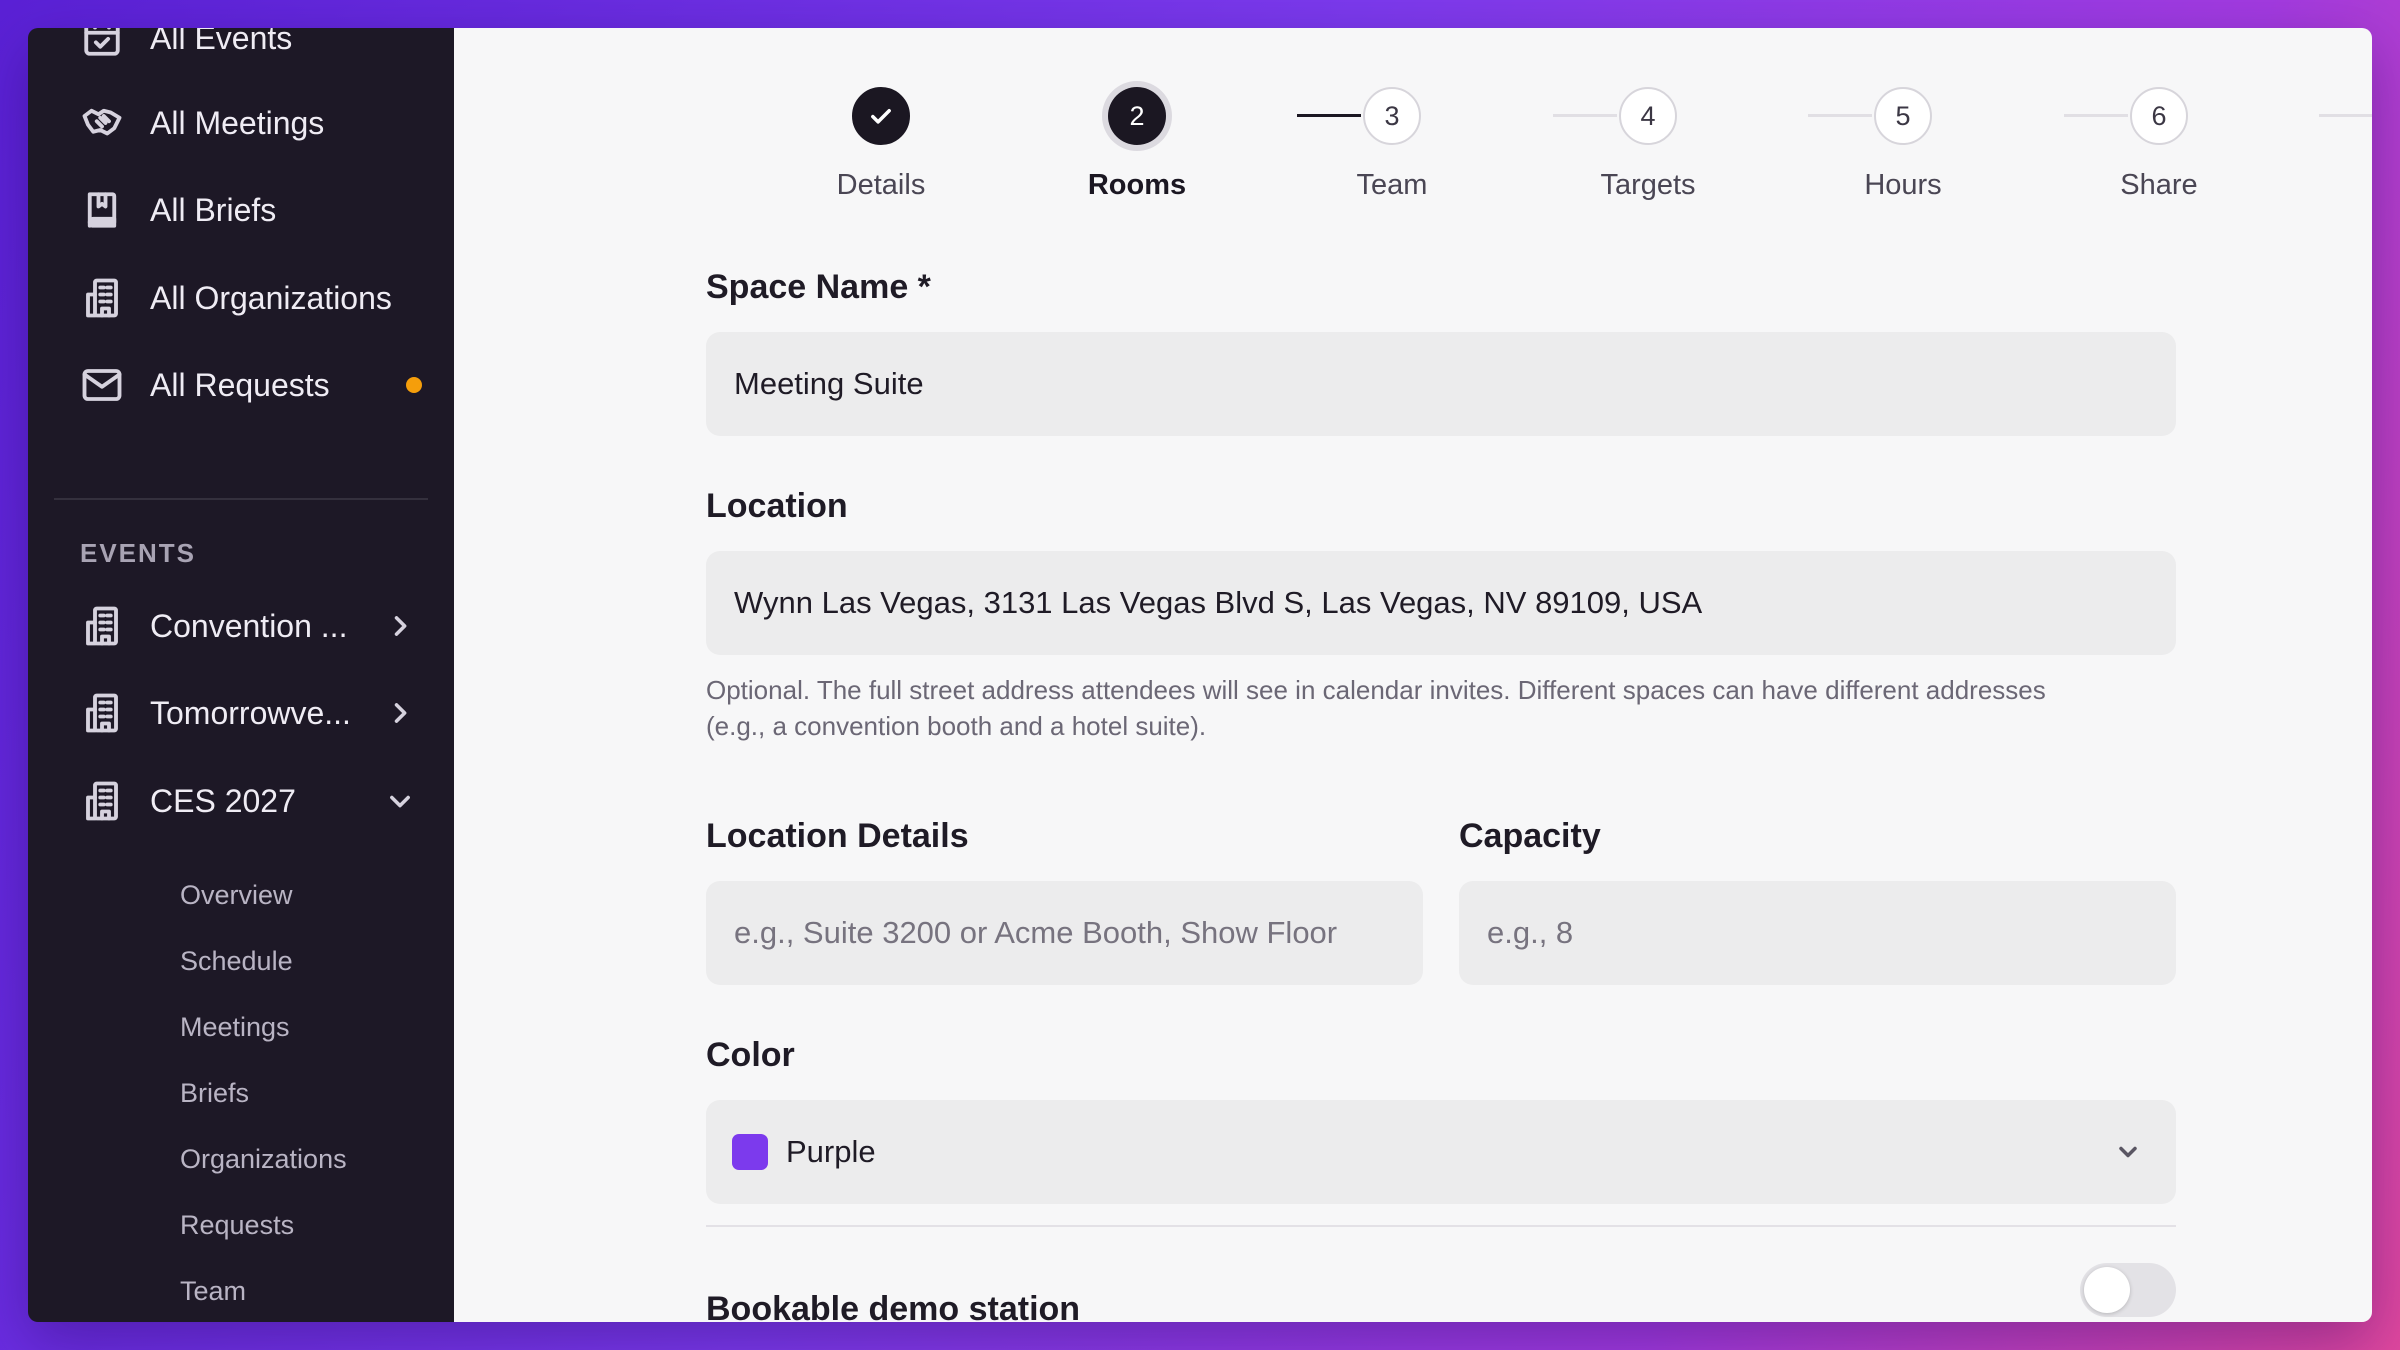 The width and height of the screenshot is (2400, 1350). I want to click on sidebar-item-all-meetings: All Meetings, so click(260, 123).